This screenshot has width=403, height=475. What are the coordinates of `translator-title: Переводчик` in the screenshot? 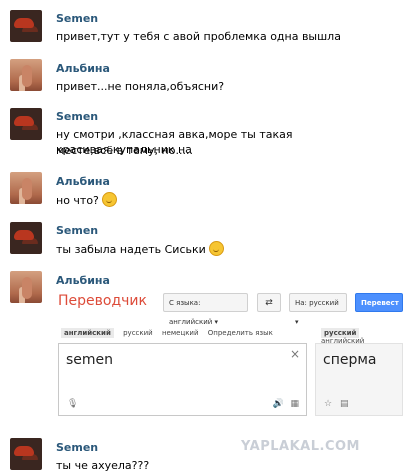 It's located at (102, 301).